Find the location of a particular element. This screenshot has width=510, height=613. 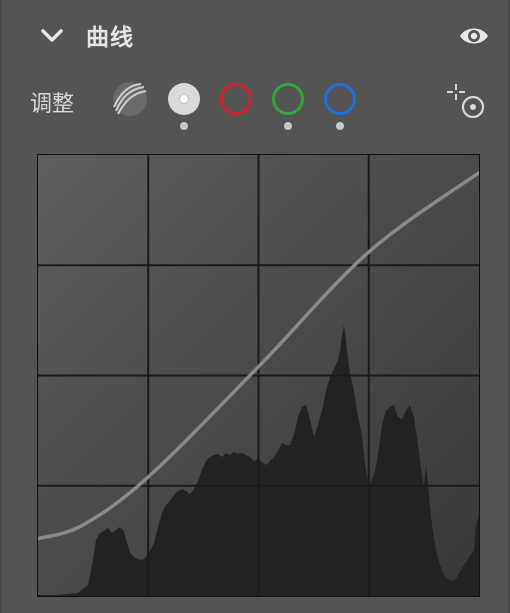

rgb-channel-icon is located at coordinates (184, 99).